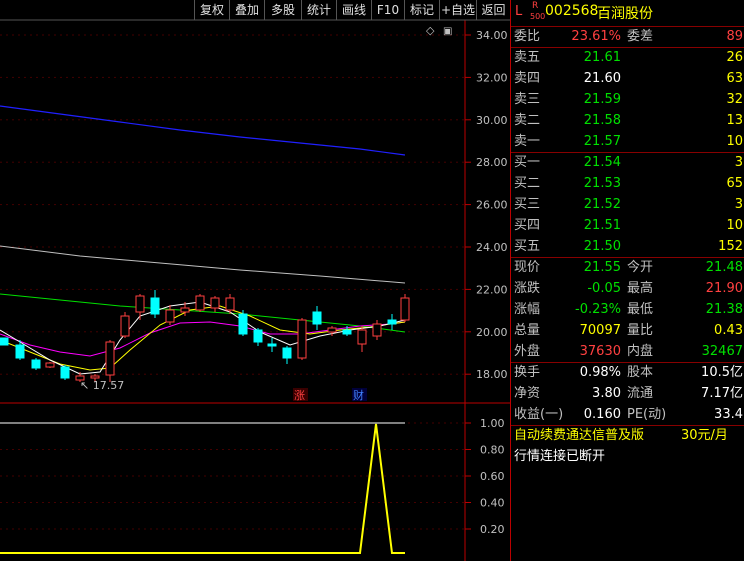 The image size is (744, 561). What do you see at coordinates (640, 393) in the screenshot?
I see `fin-label-2: 流通` at bounding box center [640, 393].